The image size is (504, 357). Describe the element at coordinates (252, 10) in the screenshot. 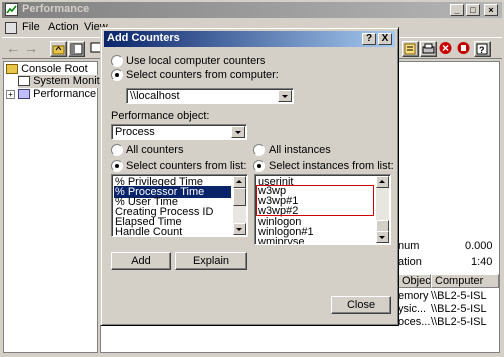

I see `main-title-bar: Performance _ □ ×` at that location.